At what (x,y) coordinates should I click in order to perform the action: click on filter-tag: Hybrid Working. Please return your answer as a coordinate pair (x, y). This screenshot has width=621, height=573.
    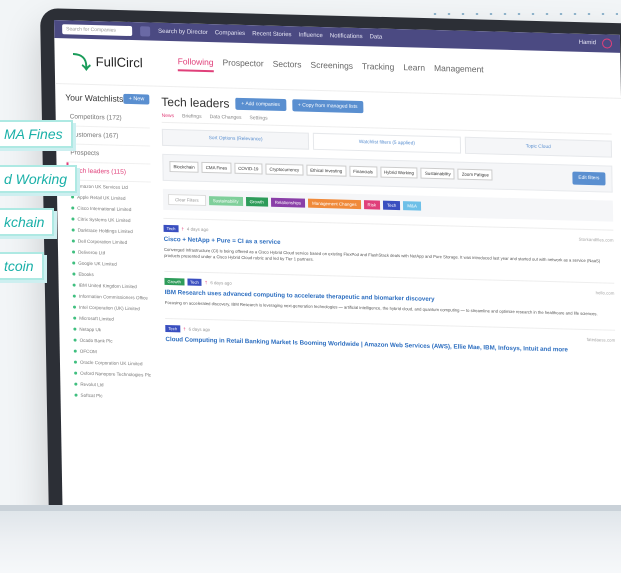
    Looking at the image, I should click on (399, 172).